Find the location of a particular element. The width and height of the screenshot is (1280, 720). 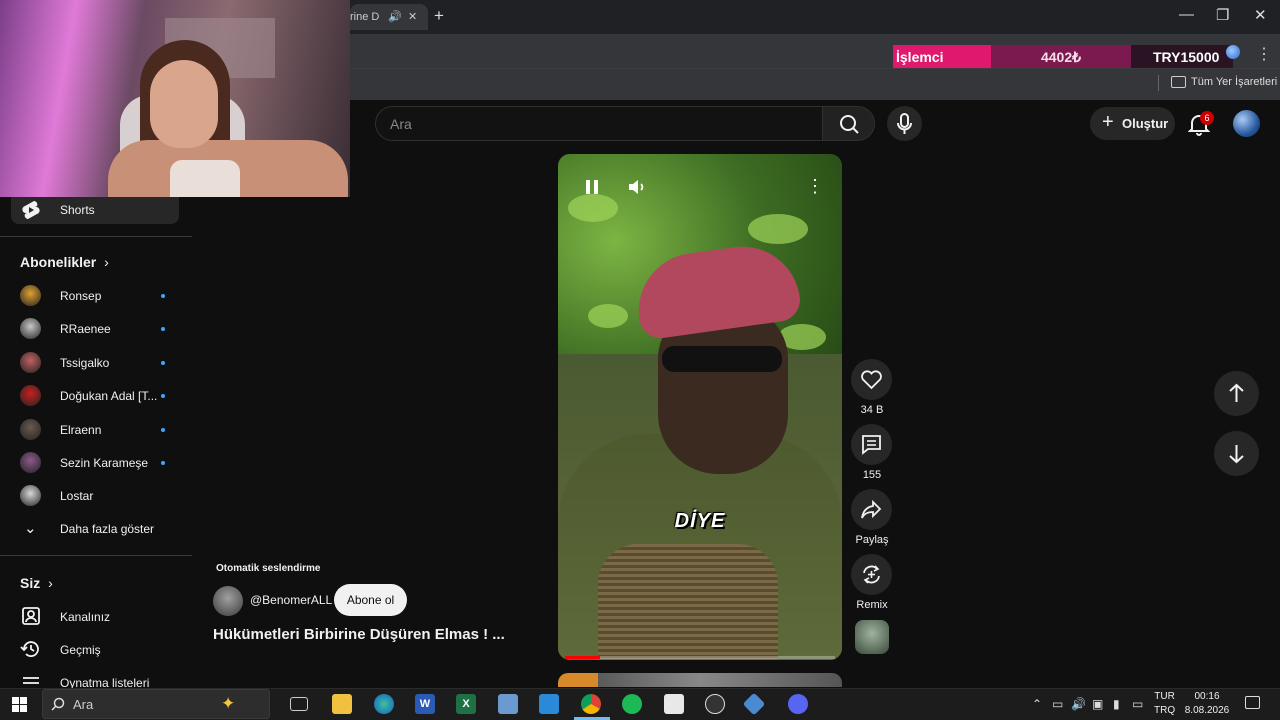

tab-close-icon: ✕ is located at coordinates (412, 16).